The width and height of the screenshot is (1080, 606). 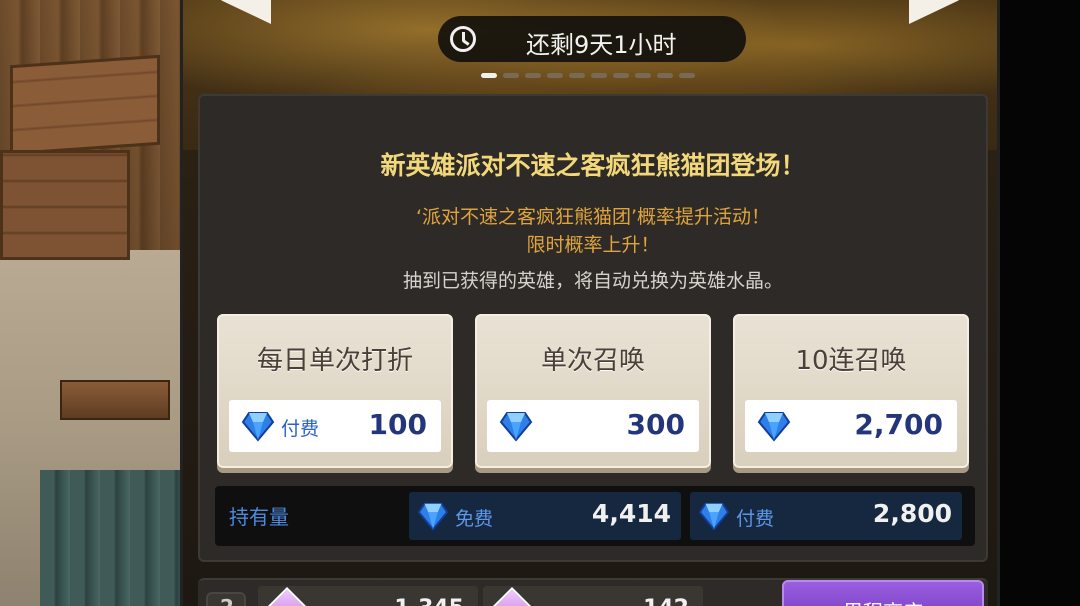 What do you see at coordinates (429, 601) in the screenshot?
I see `resource-value: 1,345` at bounding box center [429, 601].